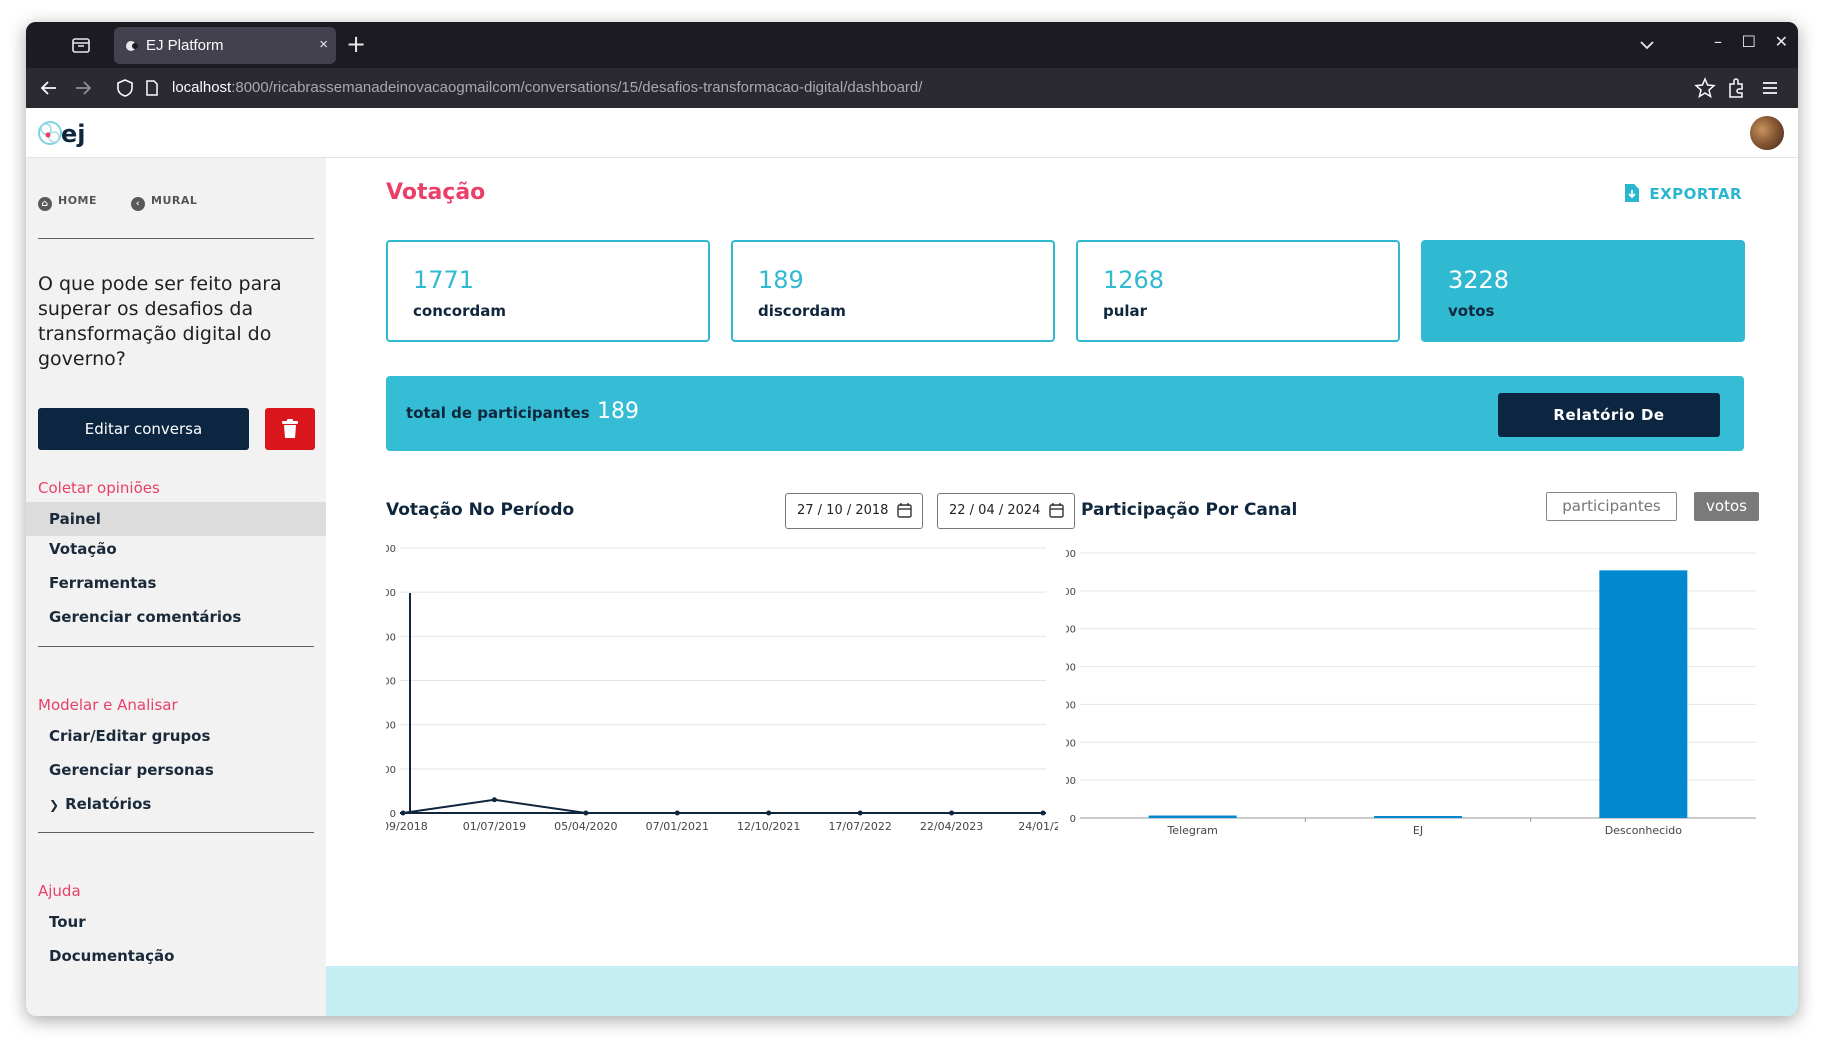 This screenshot has height=1045, width=1824. Describe the element at coordinates (618, 411) in the screenshot. I see `participants-value: 189` at that location.